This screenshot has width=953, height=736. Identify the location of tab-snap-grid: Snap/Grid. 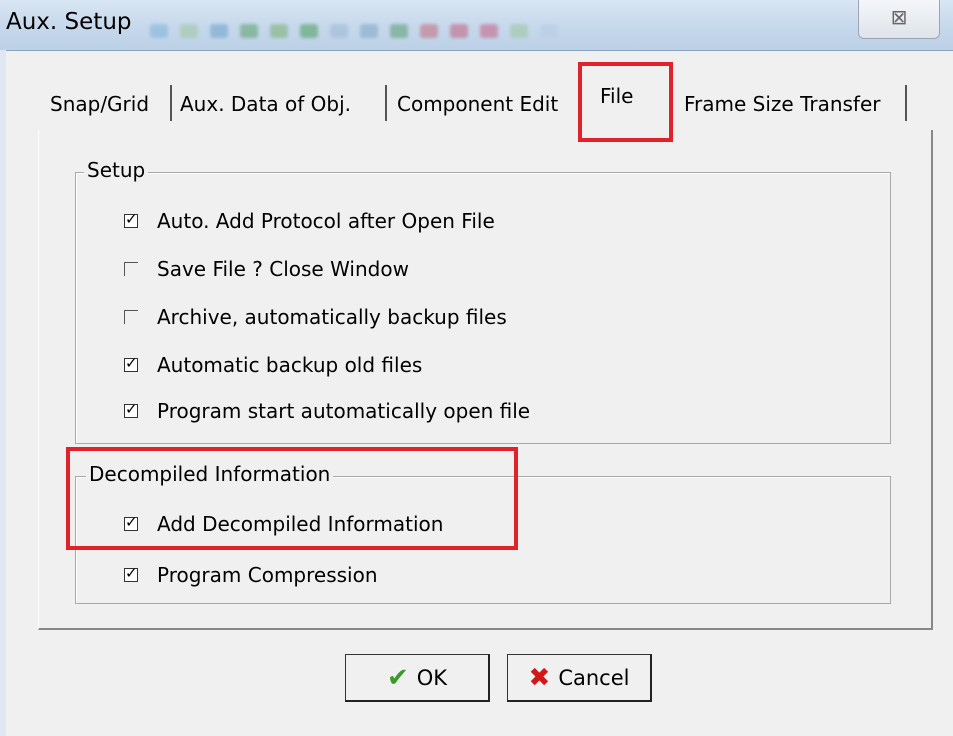
(99, 107).